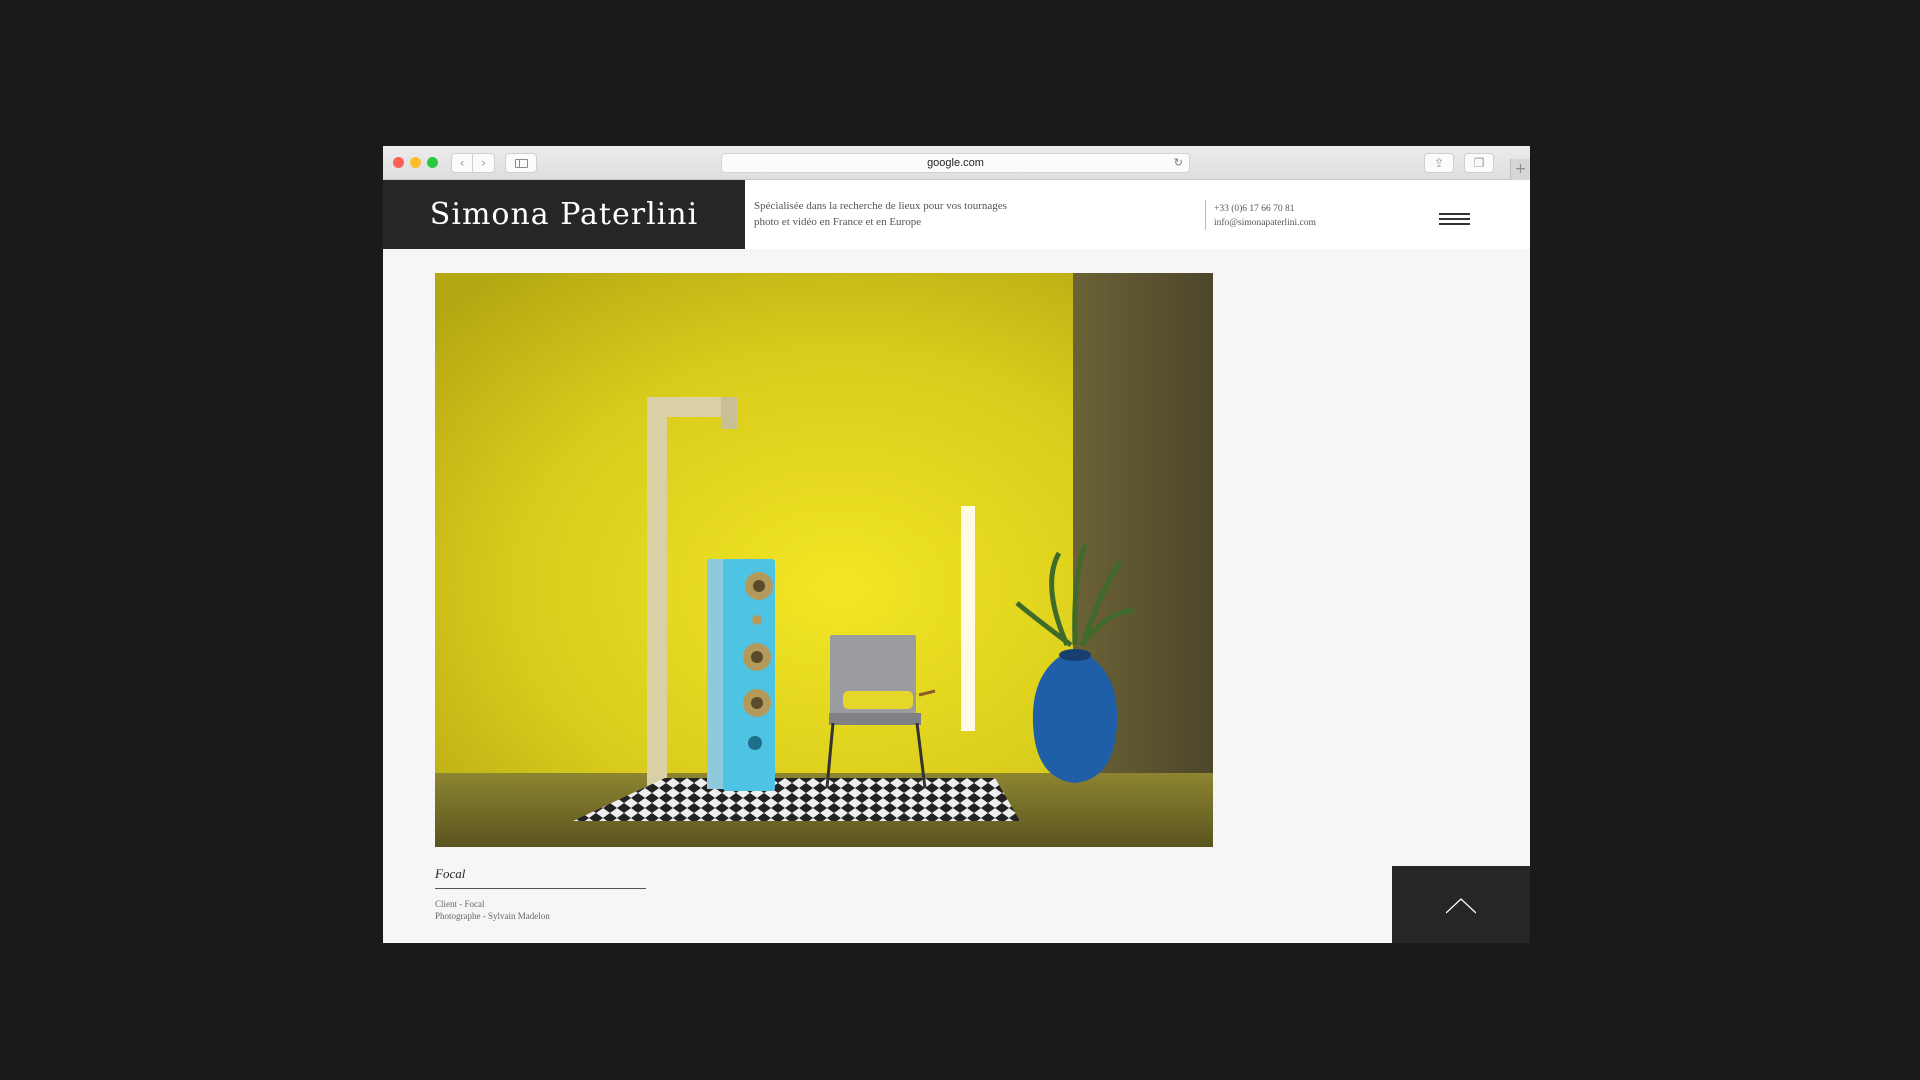 The image size is (1920, 1080). I want to click on back-button: ‹, so click(462, 163).